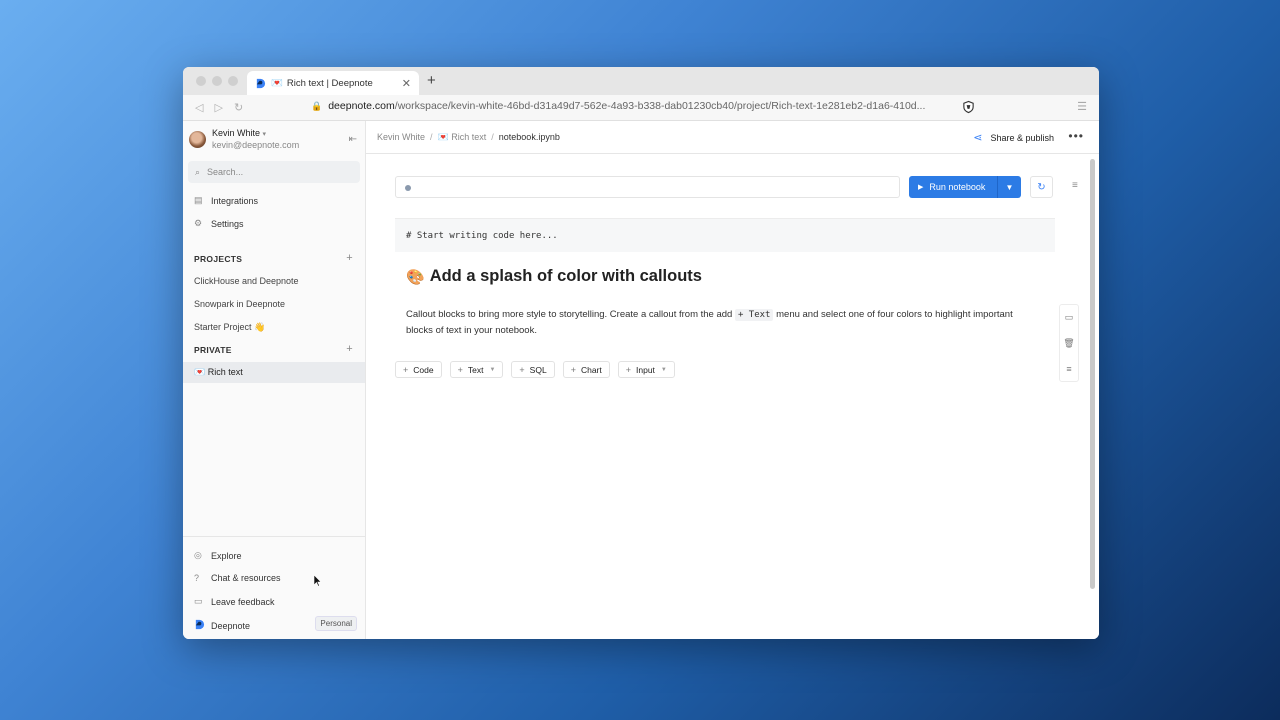 This screenshot has width=1280, height=720. What do you see at coordinates (239, 304) in the screenshot?
I see `sidebar-project-snowpark: Snowpark in Deepnote` at bounding box center [239, 304].